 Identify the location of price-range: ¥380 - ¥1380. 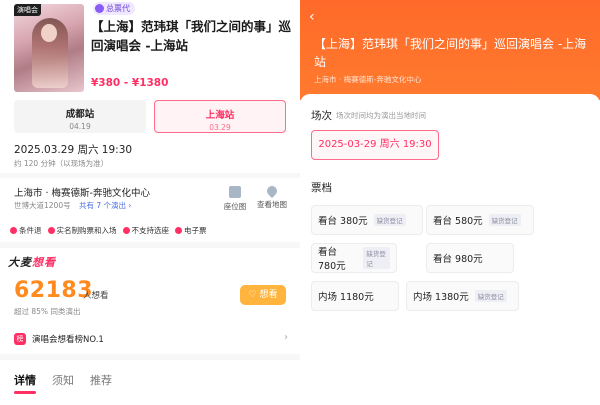
(130, 83).